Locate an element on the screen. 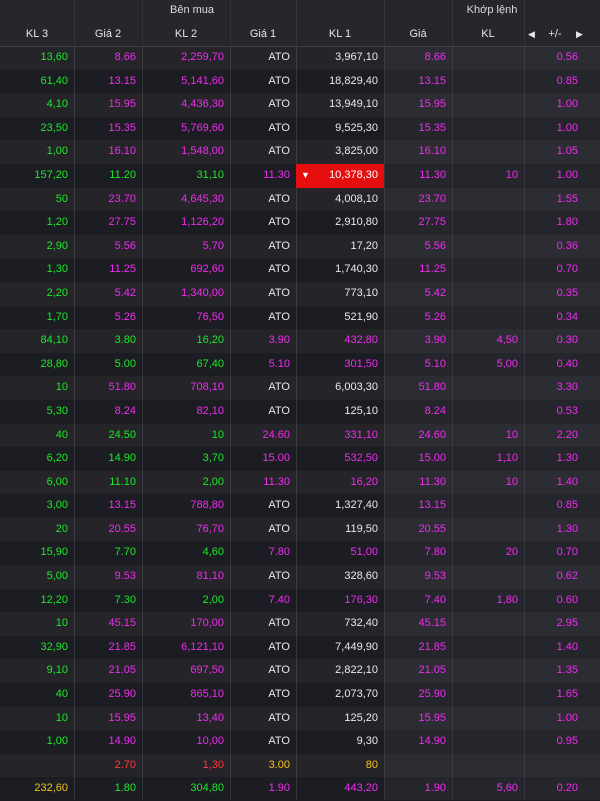 The height and width of the screenshot is (801, 600). cell-gia: 16.10 is located at coordinates (432, 151).